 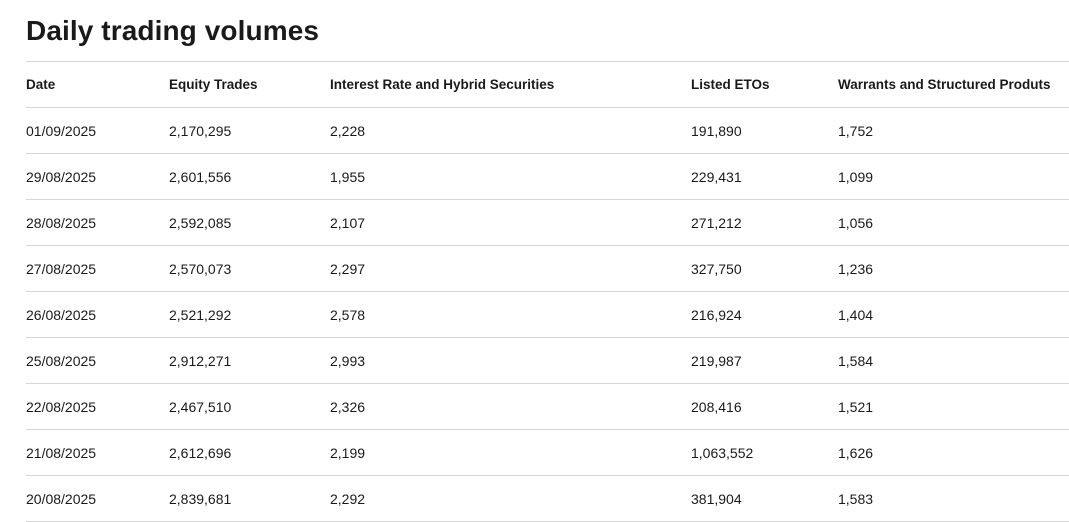 What do you see at coordinates (953, 452) in the screenshot?
I see `cell-warrants: 1,626` at bounding box center [953, 452].